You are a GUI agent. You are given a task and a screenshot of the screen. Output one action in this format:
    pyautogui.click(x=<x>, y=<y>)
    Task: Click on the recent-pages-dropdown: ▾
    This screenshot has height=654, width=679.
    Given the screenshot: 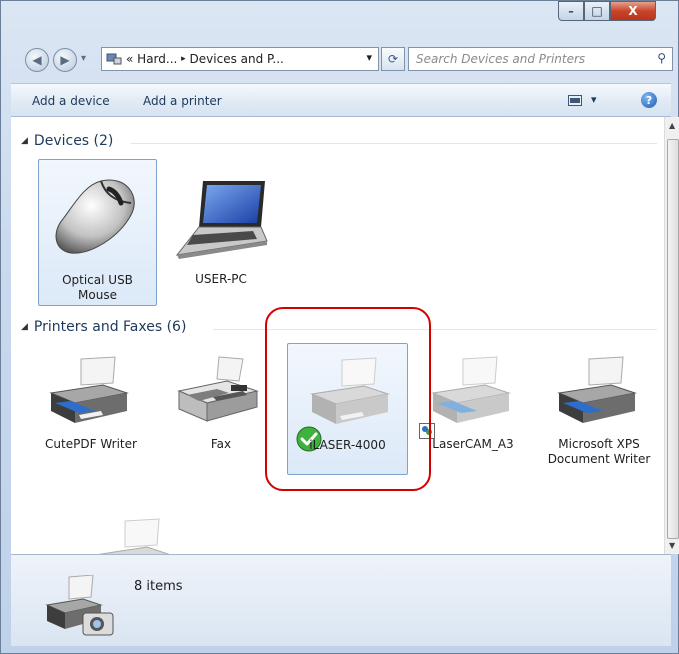 What is the action you would take?
    pyautogui.click(x=83, y=58)
    